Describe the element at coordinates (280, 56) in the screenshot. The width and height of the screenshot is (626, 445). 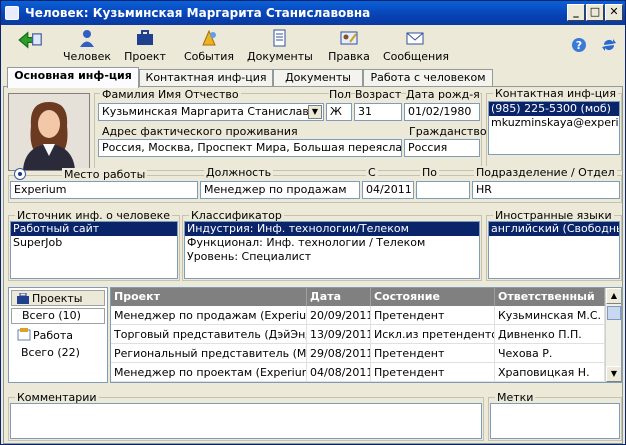
I see `toolbar-documents-label: Документы` at that location.